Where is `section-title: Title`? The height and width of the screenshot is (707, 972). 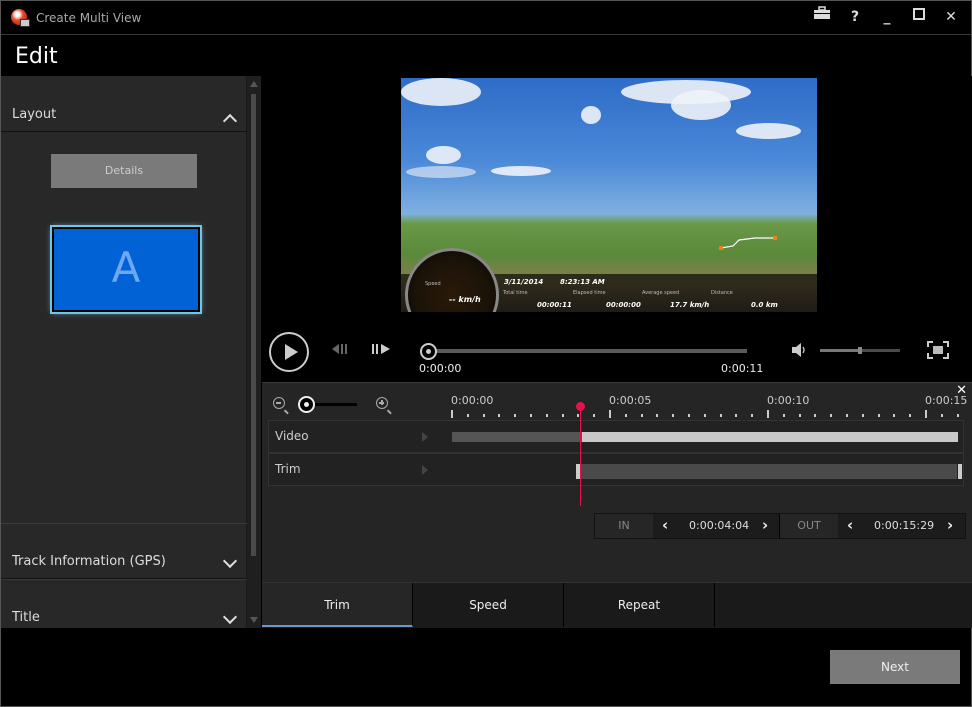
section-title: Title is located at coordinates (124, 607).